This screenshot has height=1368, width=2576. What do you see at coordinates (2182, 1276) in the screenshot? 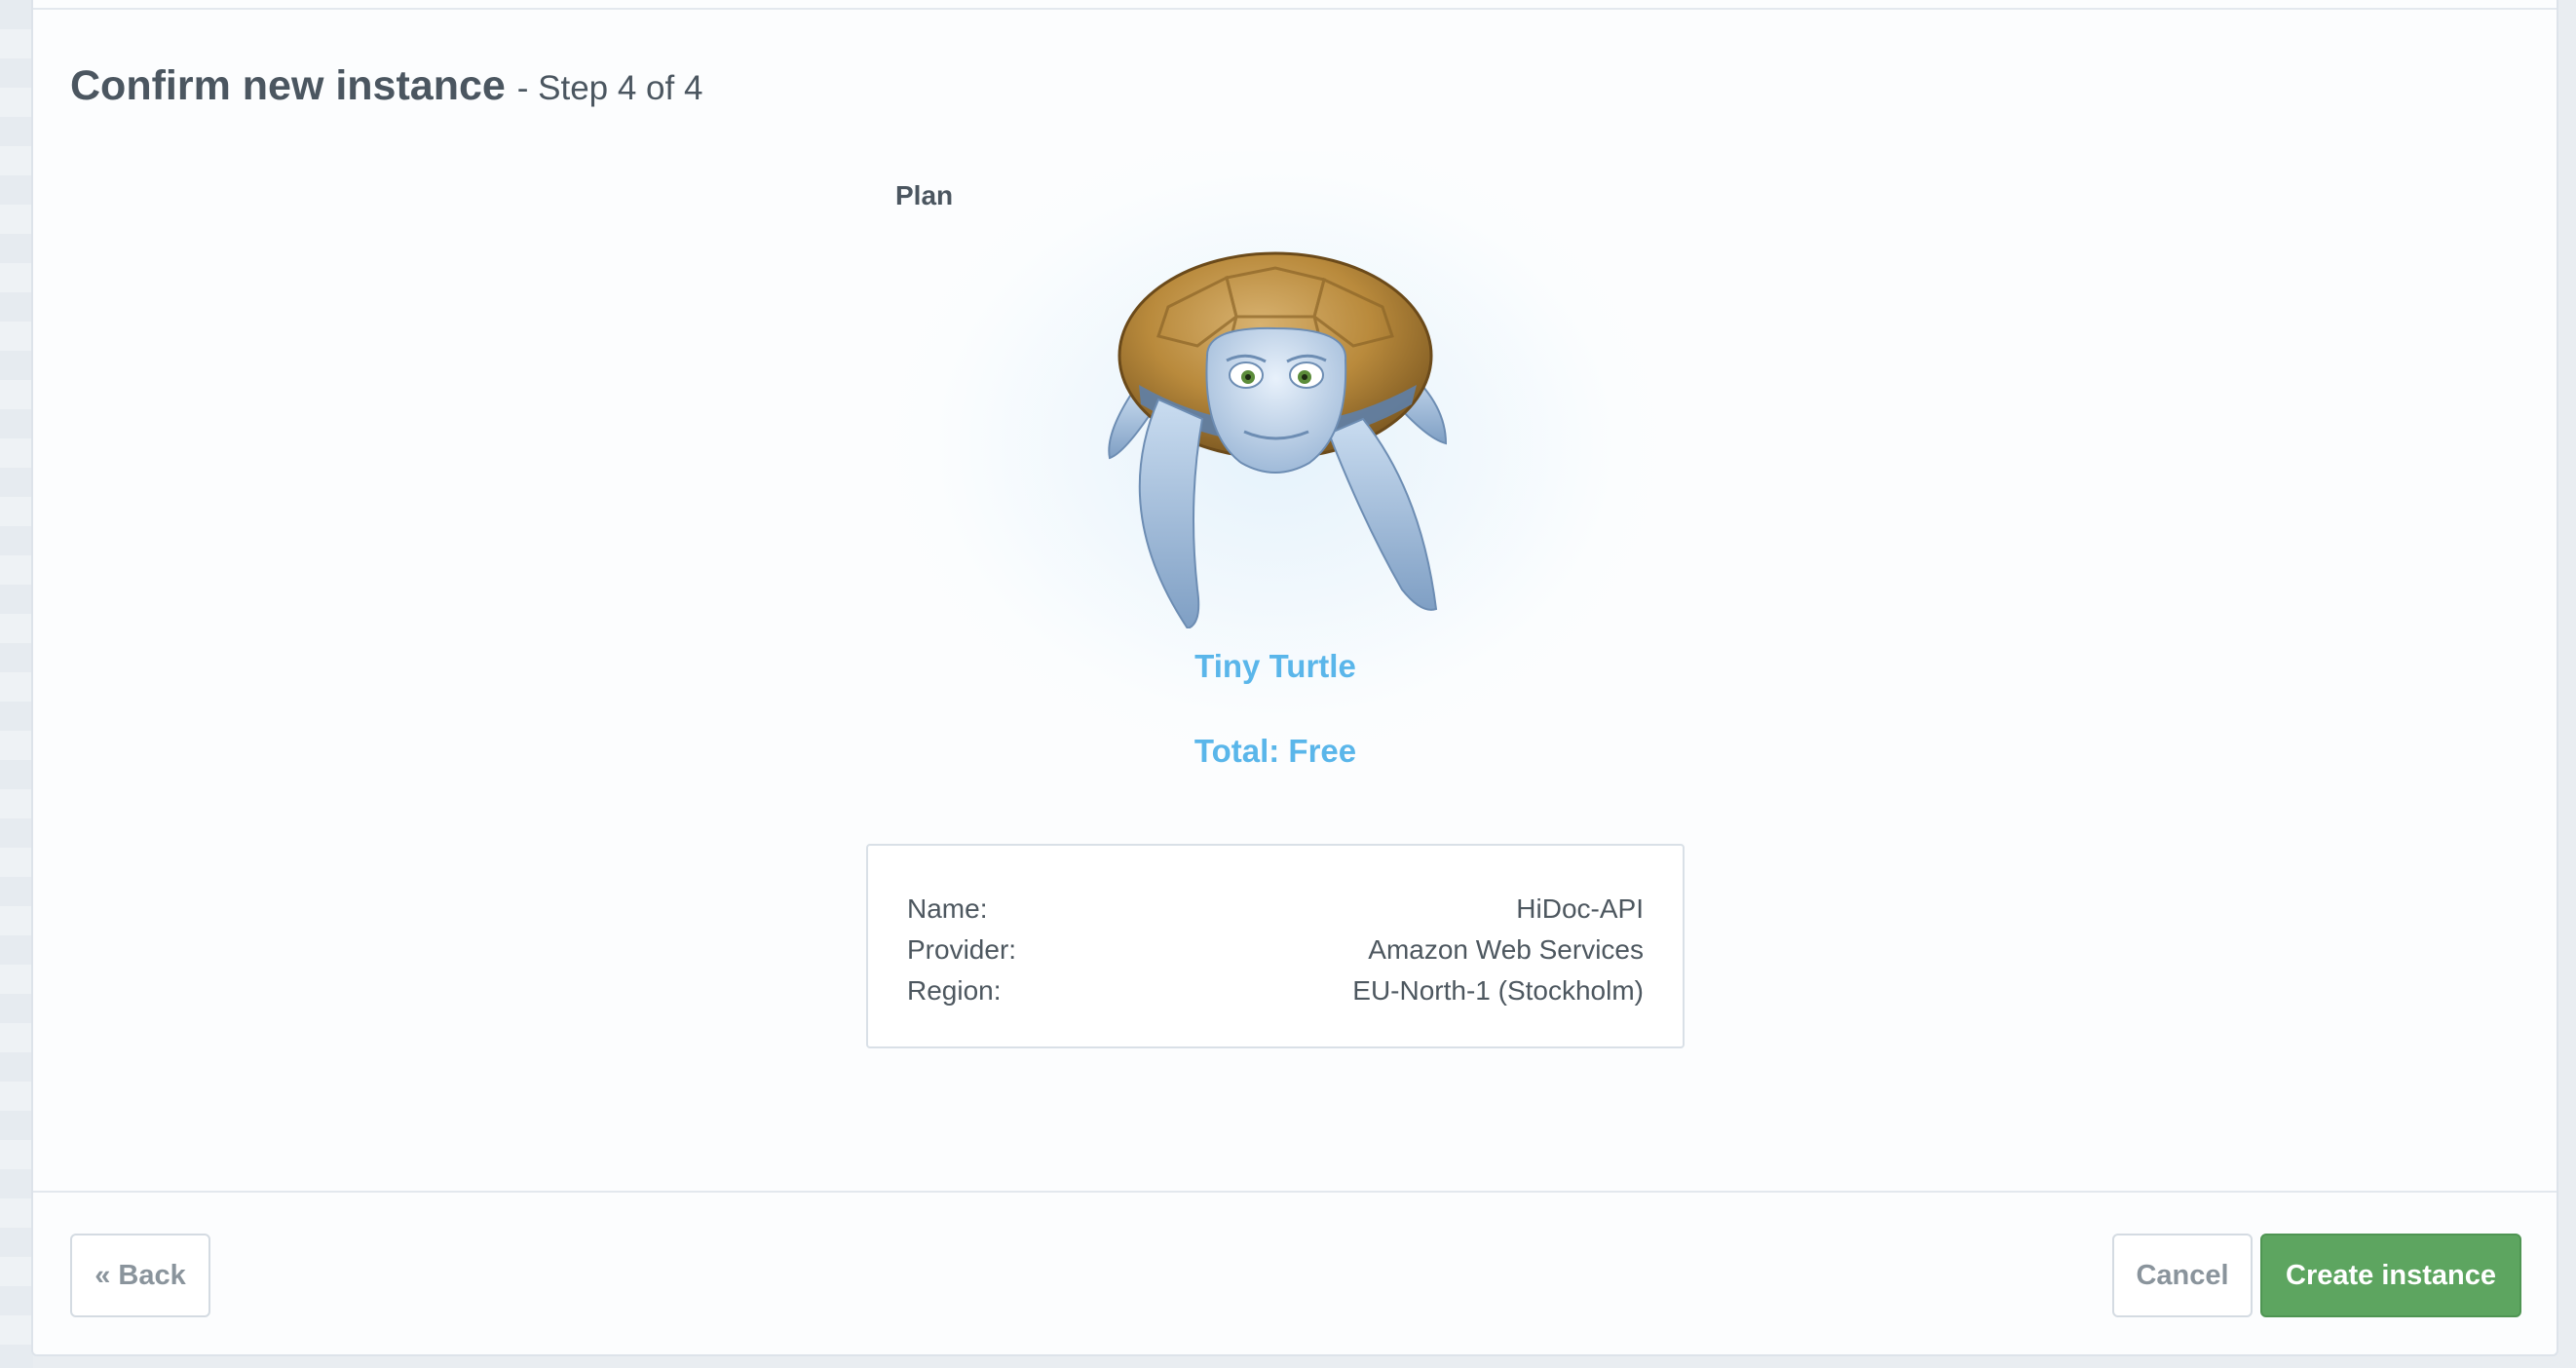
I see `cancel-button: Cancel` at bounding box center [2182, 1276].